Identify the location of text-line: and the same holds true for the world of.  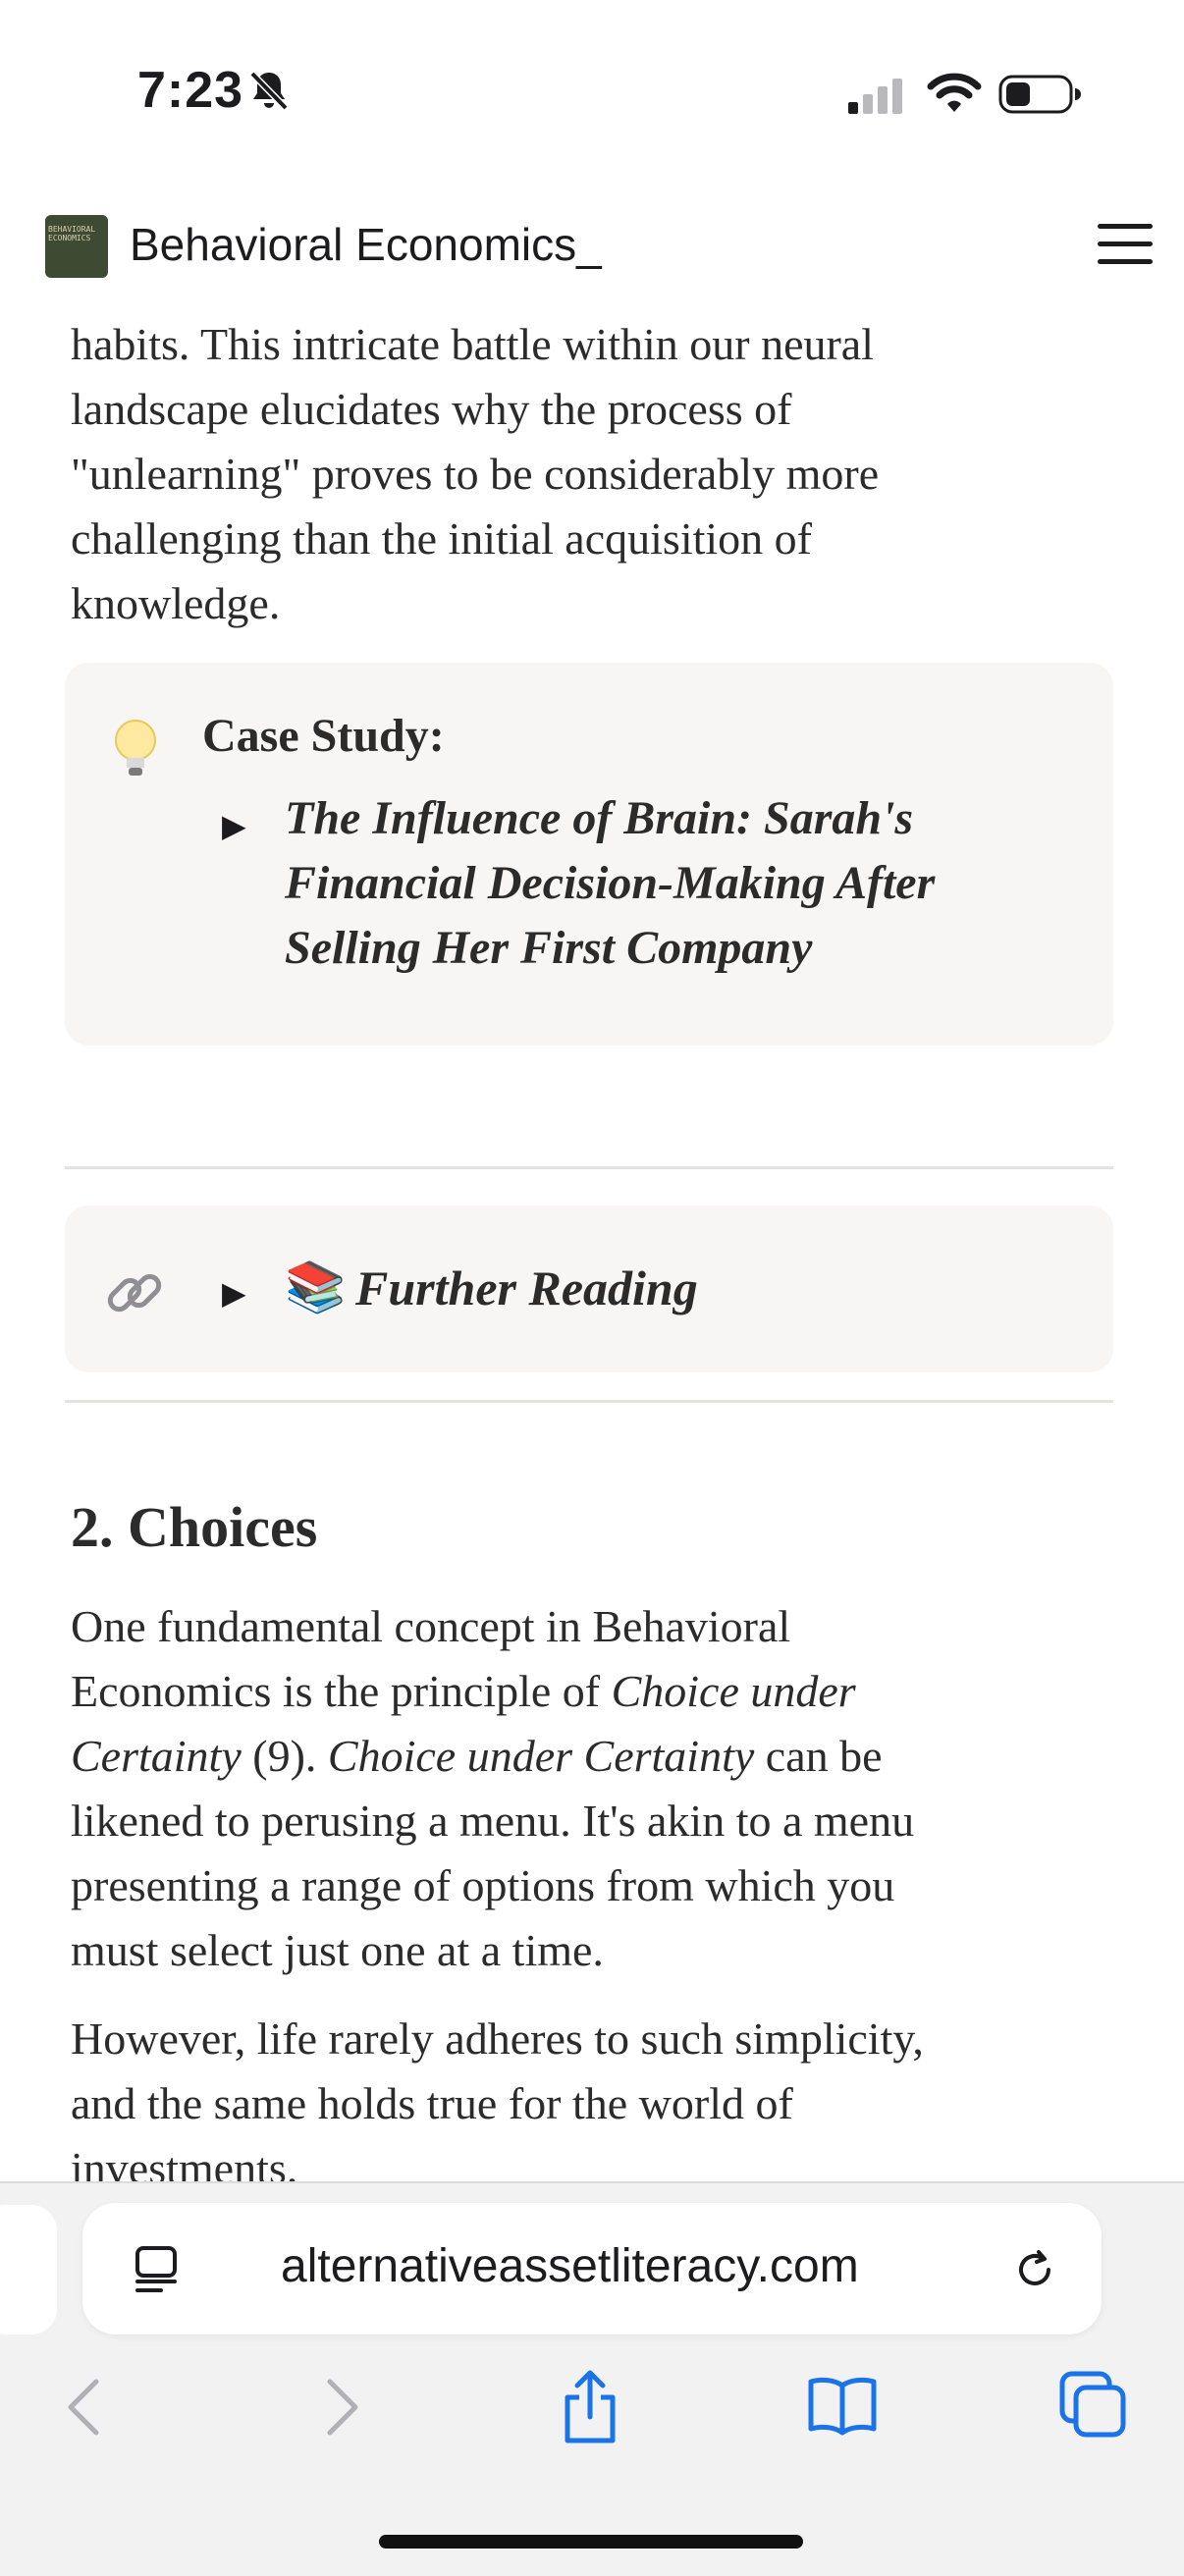
(432, 2103).